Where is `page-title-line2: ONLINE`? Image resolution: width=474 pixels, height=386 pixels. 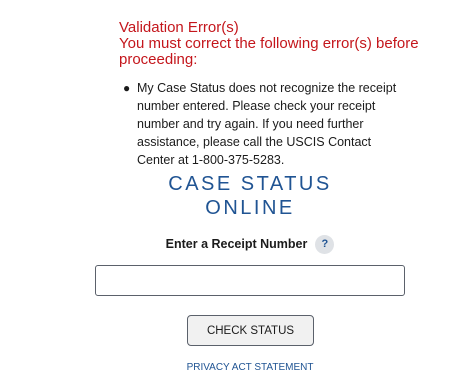 page-title-line2: ONLINE is located at coordinates (250, 208).